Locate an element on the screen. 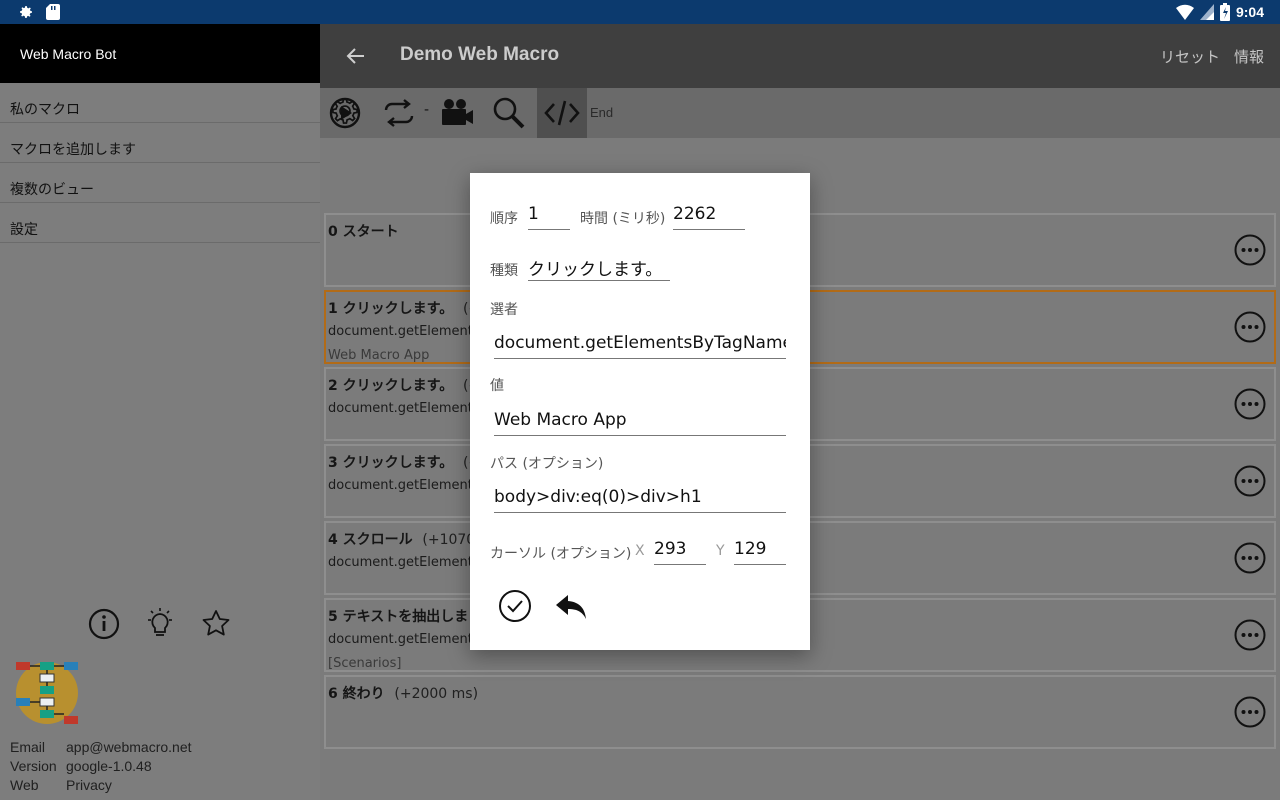 The width and height of the screenshot is (1280, 800). email-key: Email is located at coordinates (28, 747).